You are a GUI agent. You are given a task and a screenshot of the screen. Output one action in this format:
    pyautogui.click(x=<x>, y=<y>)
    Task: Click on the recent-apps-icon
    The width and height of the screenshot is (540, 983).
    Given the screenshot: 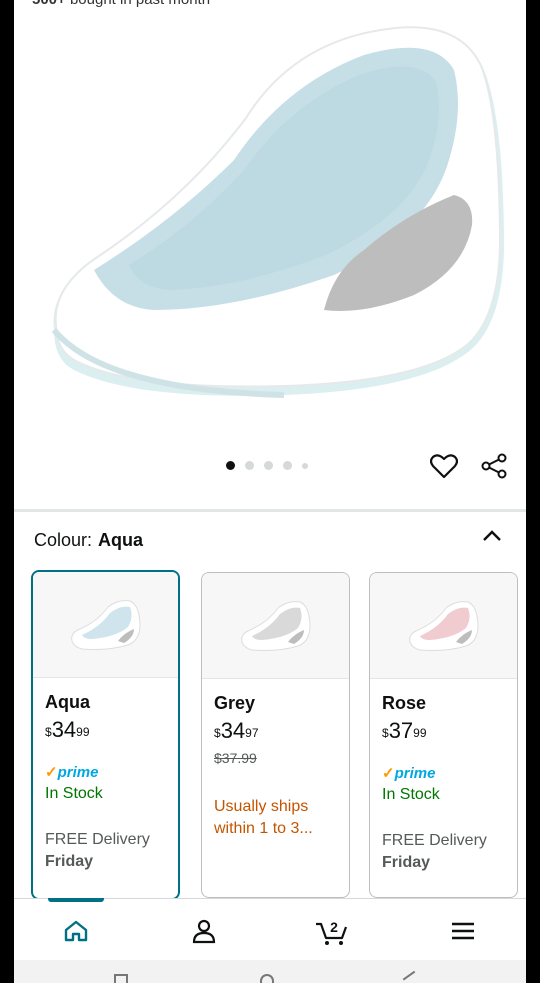 What is the action you would take?
    pyautogui.click(x=121, y=978)
    